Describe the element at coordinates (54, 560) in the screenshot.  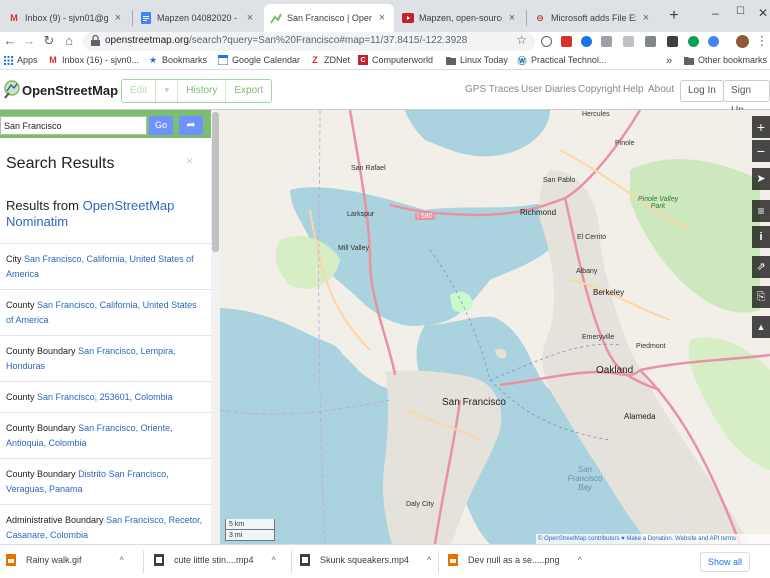
I see `download-name: Rainy walk.gif` at that location.